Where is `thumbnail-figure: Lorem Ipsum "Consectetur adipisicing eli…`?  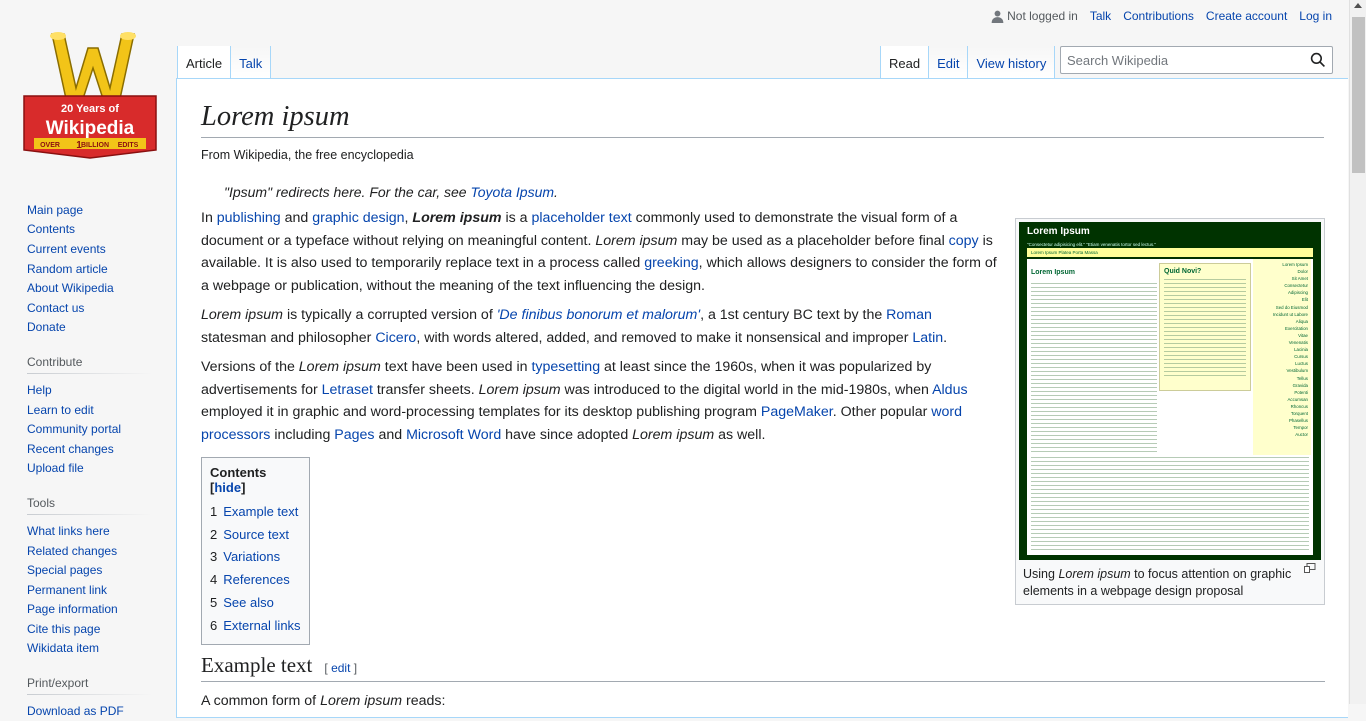
thumbnail-figure: Lorem Ipsum "Consectetur adipisicing eli… is located at coordinates (1170, 411).